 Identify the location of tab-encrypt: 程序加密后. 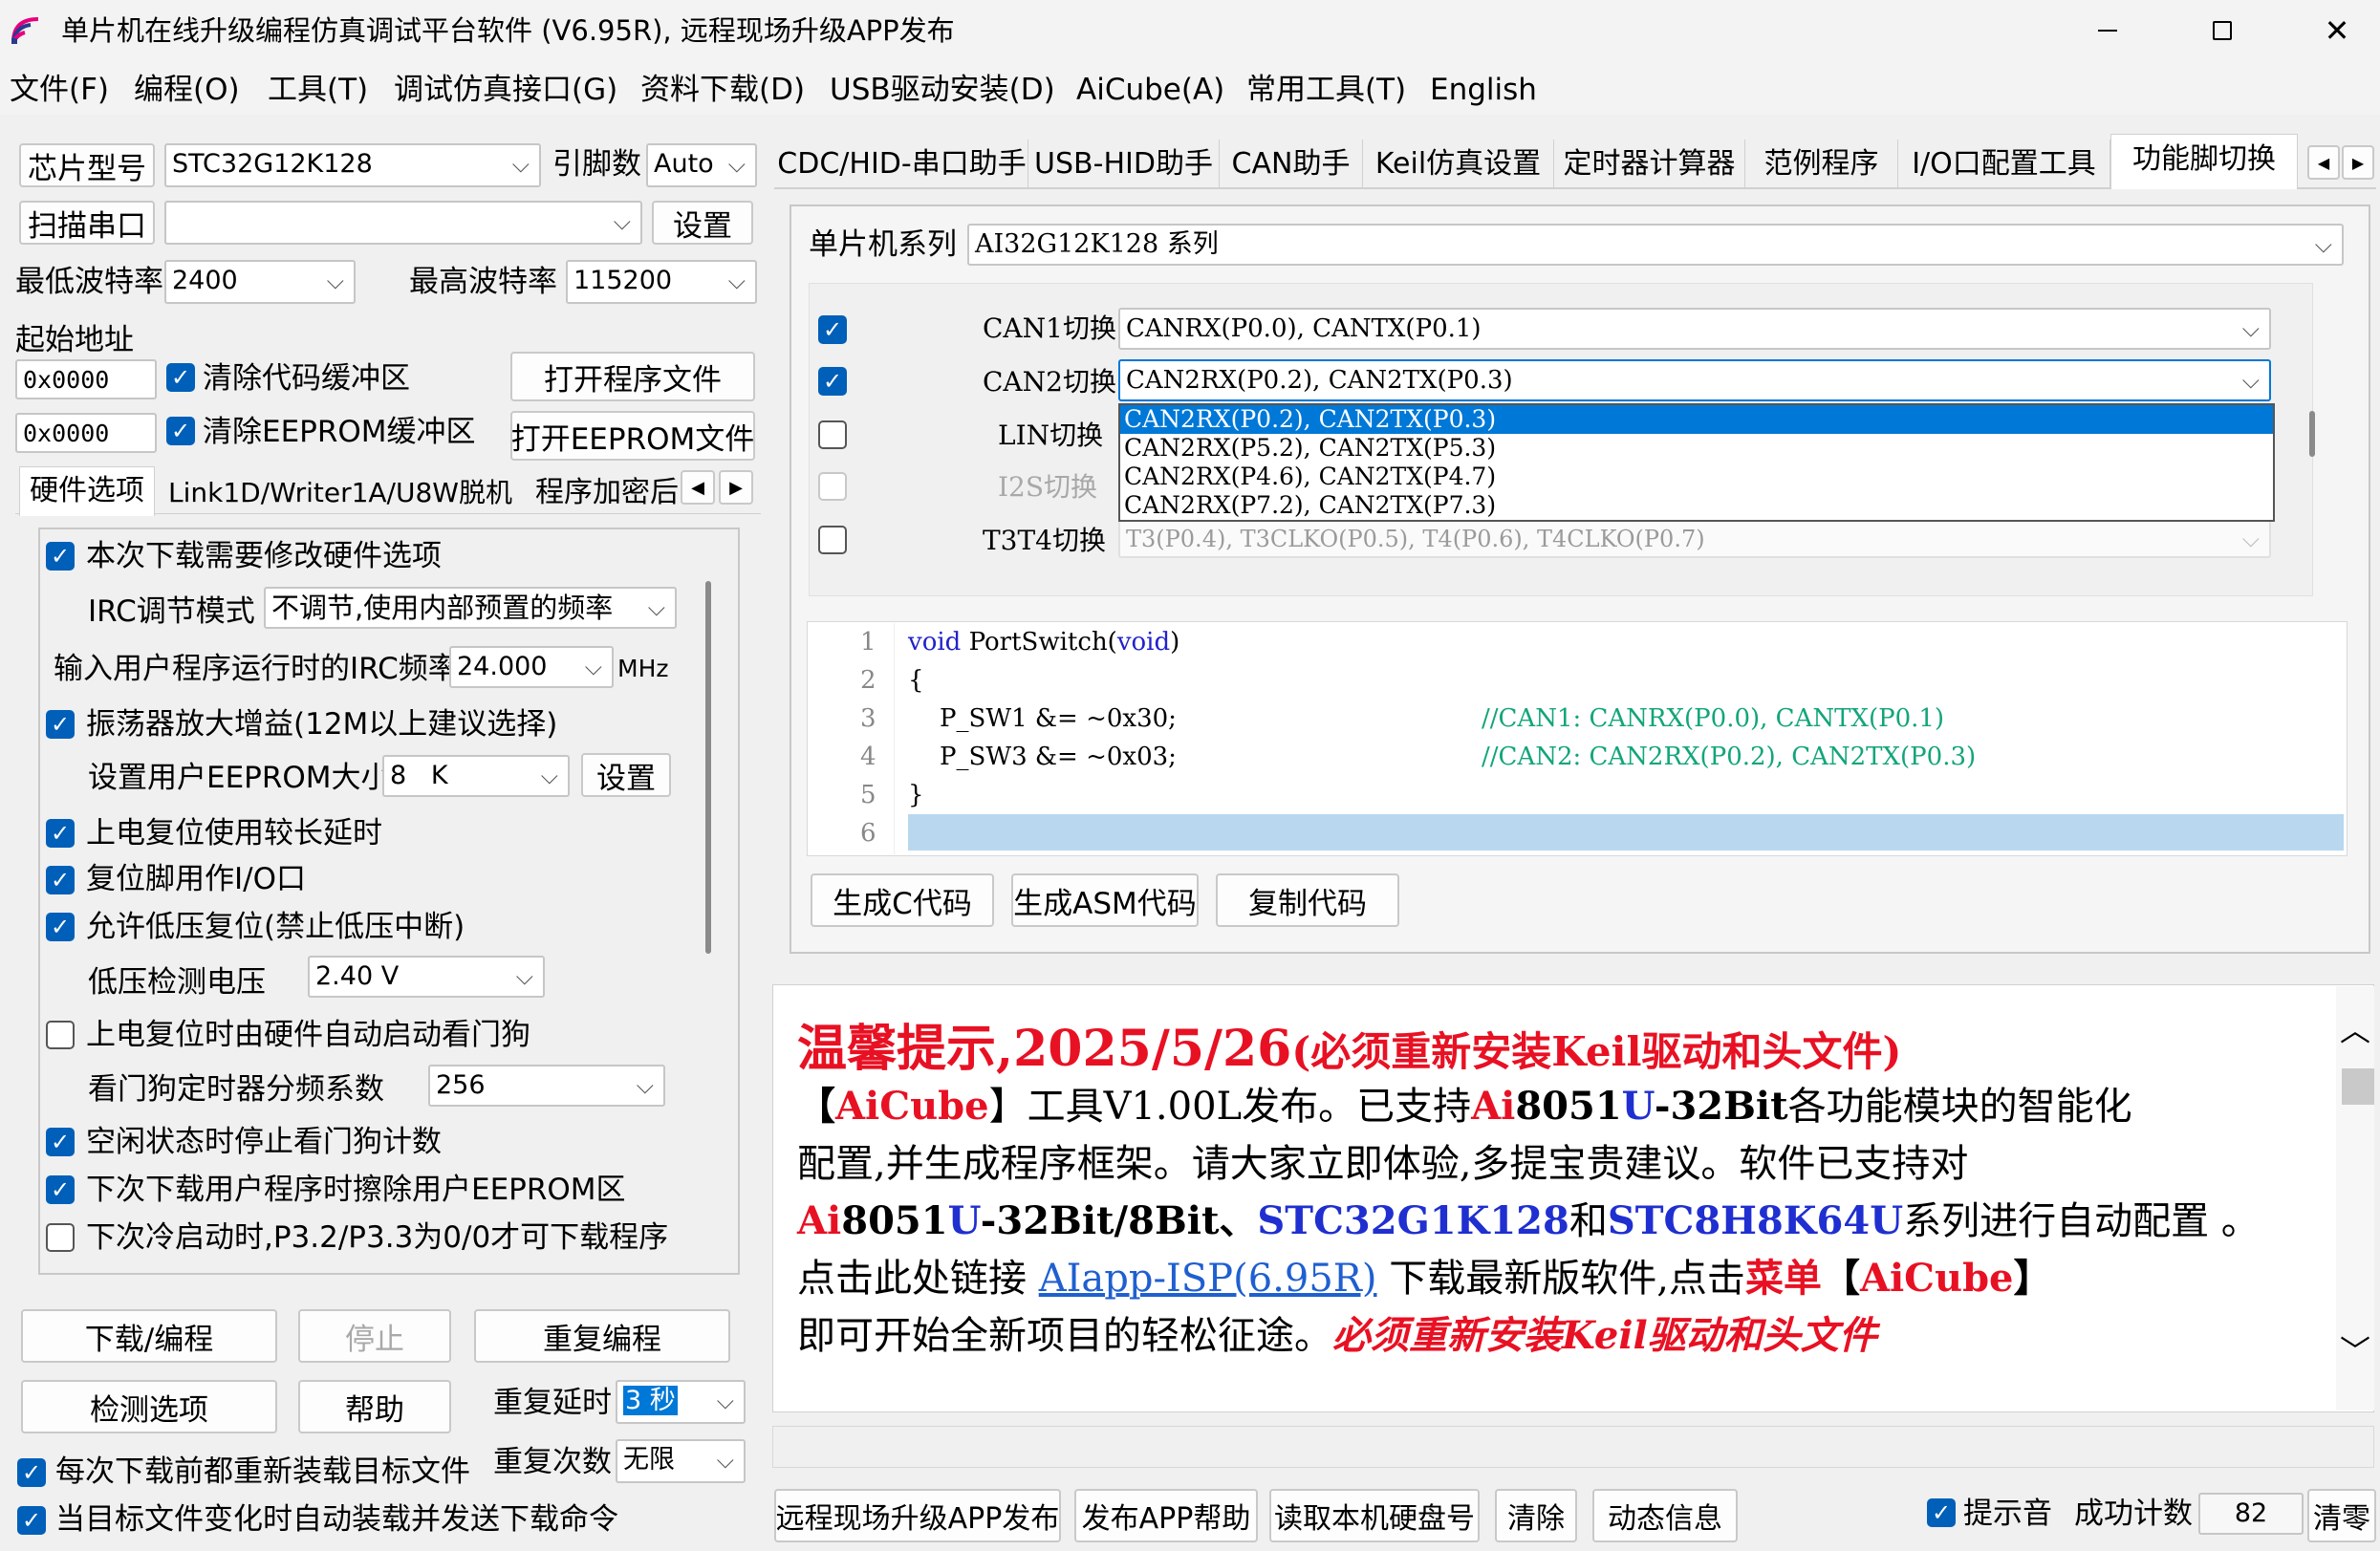
(607, 493).